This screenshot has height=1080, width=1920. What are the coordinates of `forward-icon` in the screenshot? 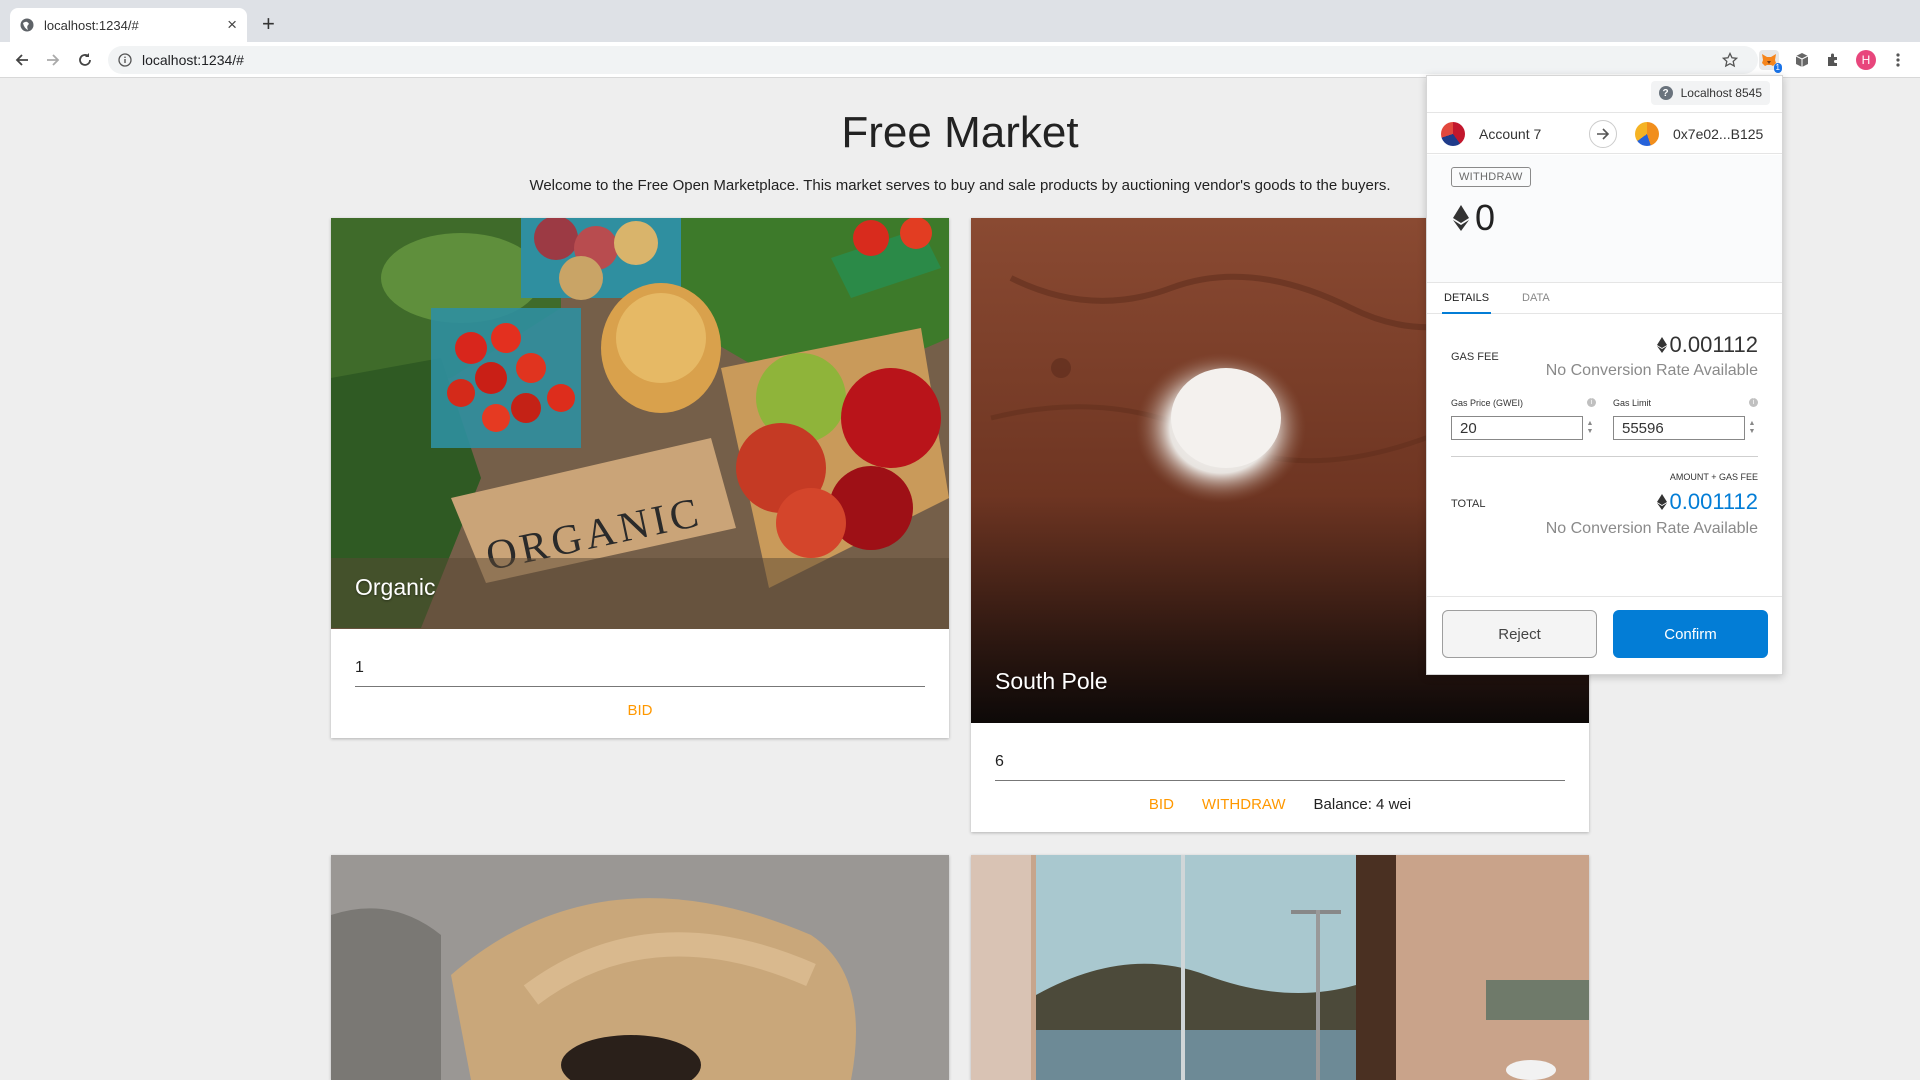 It's located at (53, 60).